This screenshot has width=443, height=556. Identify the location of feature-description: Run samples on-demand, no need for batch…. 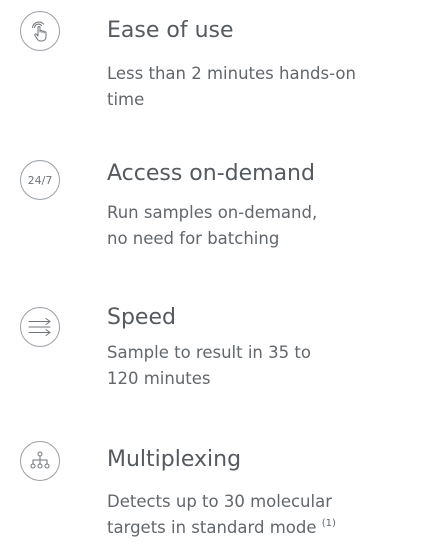
(272, 226).